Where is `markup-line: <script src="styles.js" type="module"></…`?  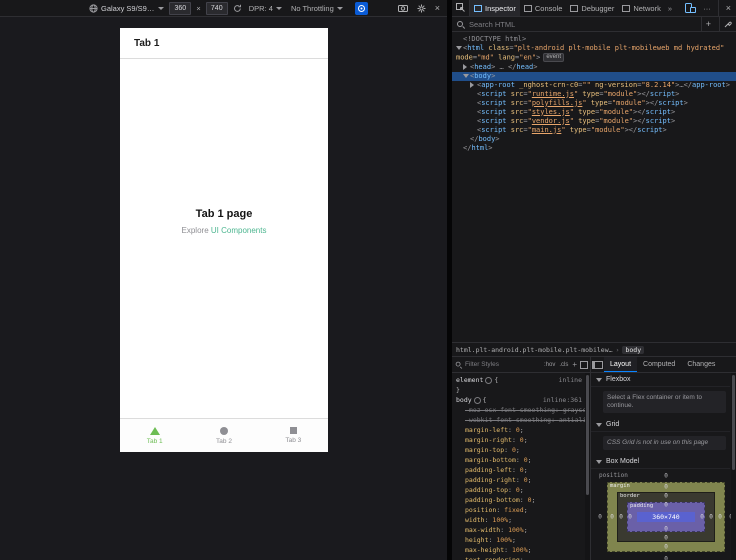 markup-line: <script src="styles.js" type="module"></… is located at coordinates (594, 112).